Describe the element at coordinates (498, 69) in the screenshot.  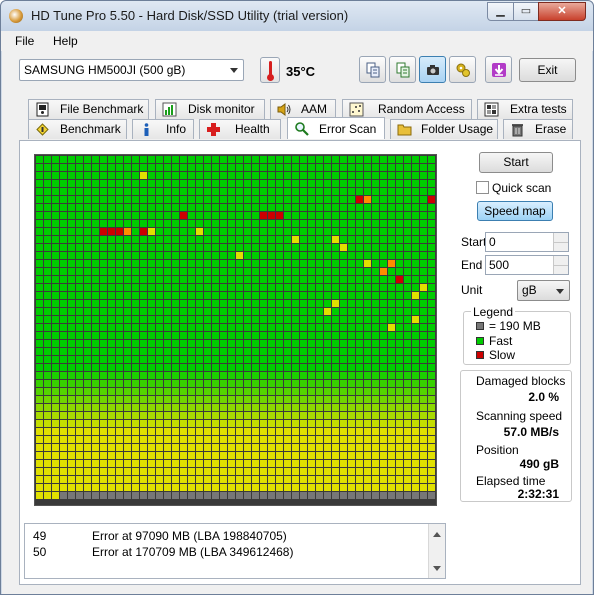
I see `save-button` at that location.